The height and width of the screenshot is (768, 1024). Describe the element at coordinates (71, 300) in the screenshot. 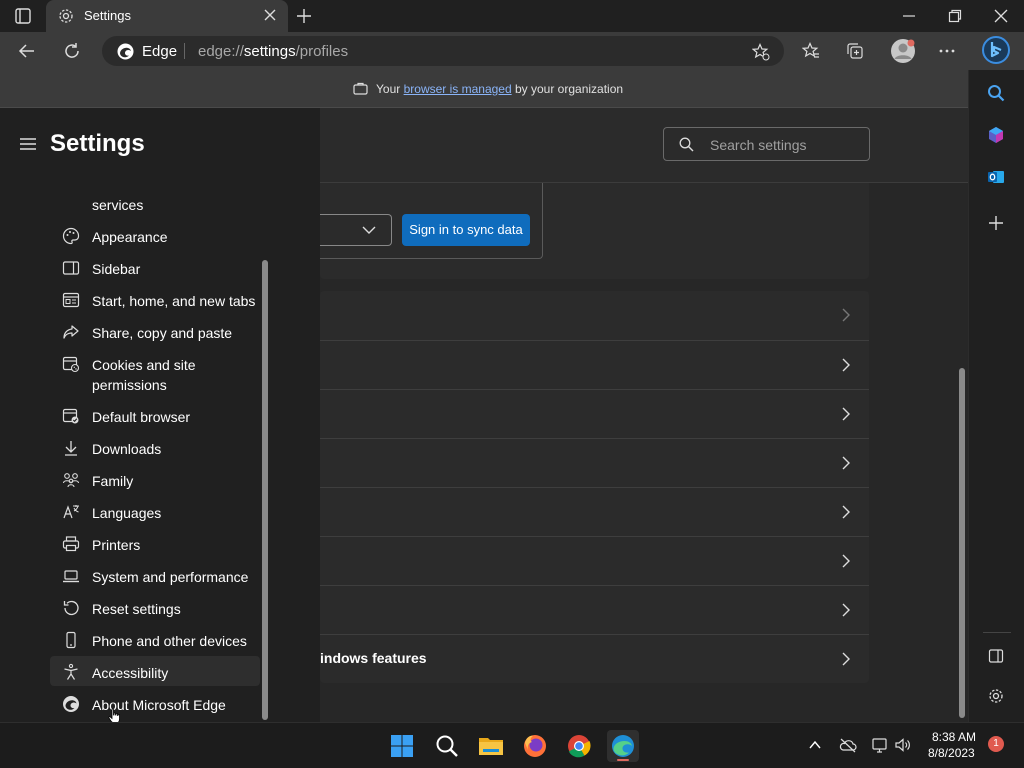

I see `home-icon` at that location.